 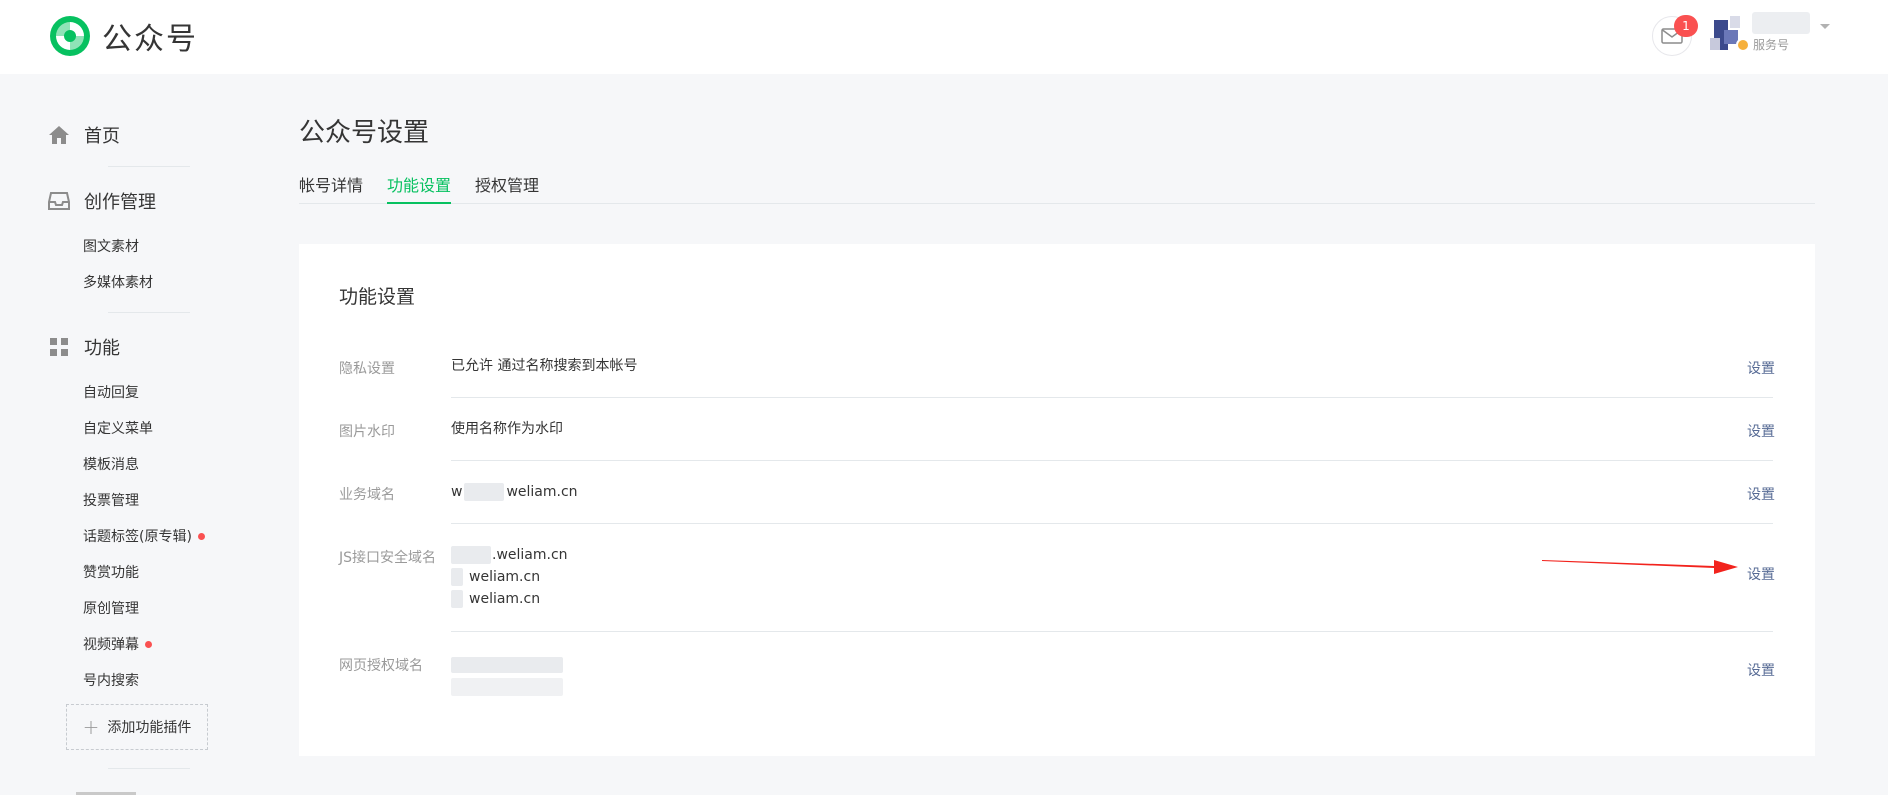 What do you see at coordinates (111, 464) in the screenshot?
I see `sidebar-item-template-message: 模板消息` at bounding box center [111, 464].